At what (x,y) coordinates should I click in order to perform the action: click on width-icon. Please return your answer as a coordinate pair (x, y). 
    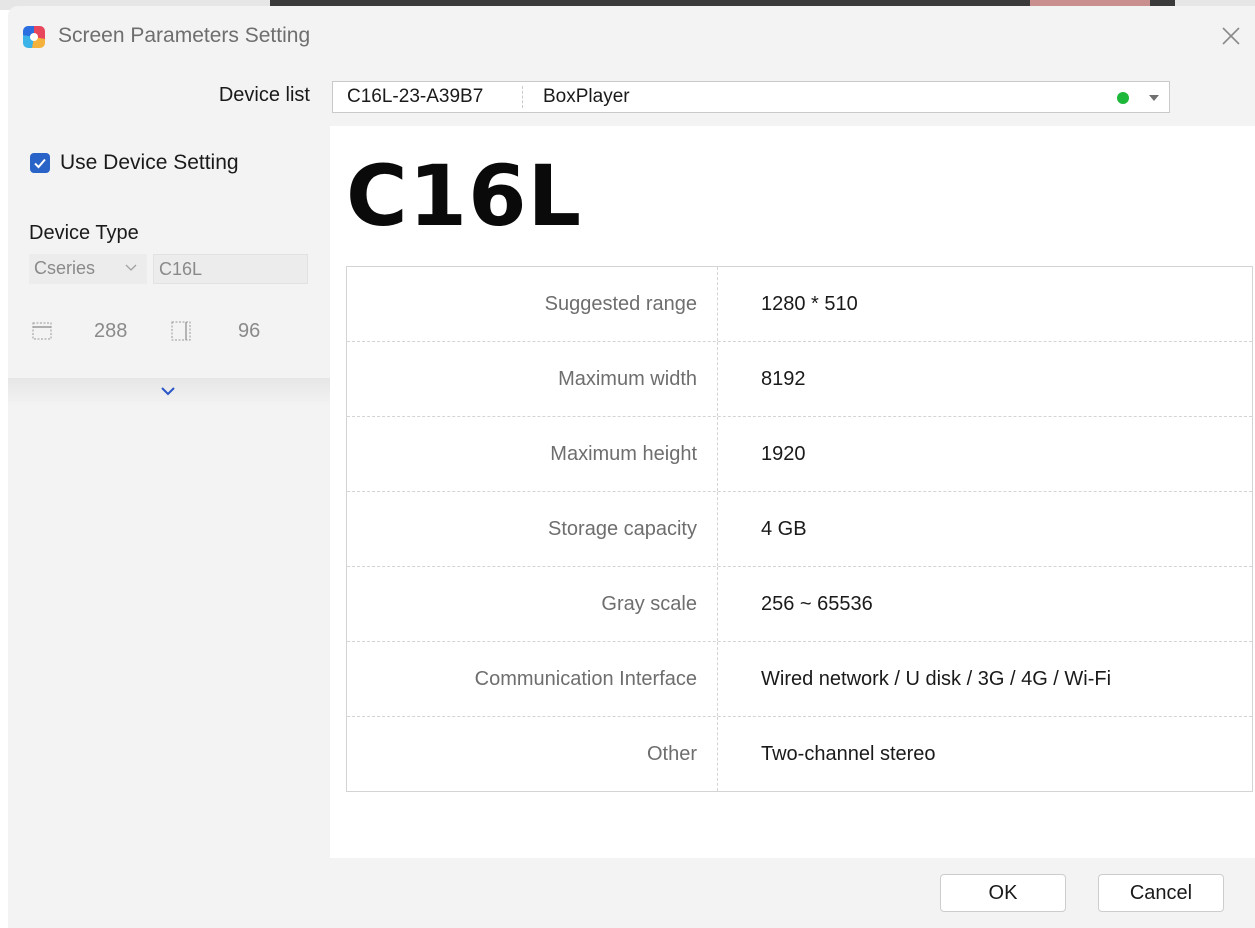
    Looking at the image, I should click on (42, 331).